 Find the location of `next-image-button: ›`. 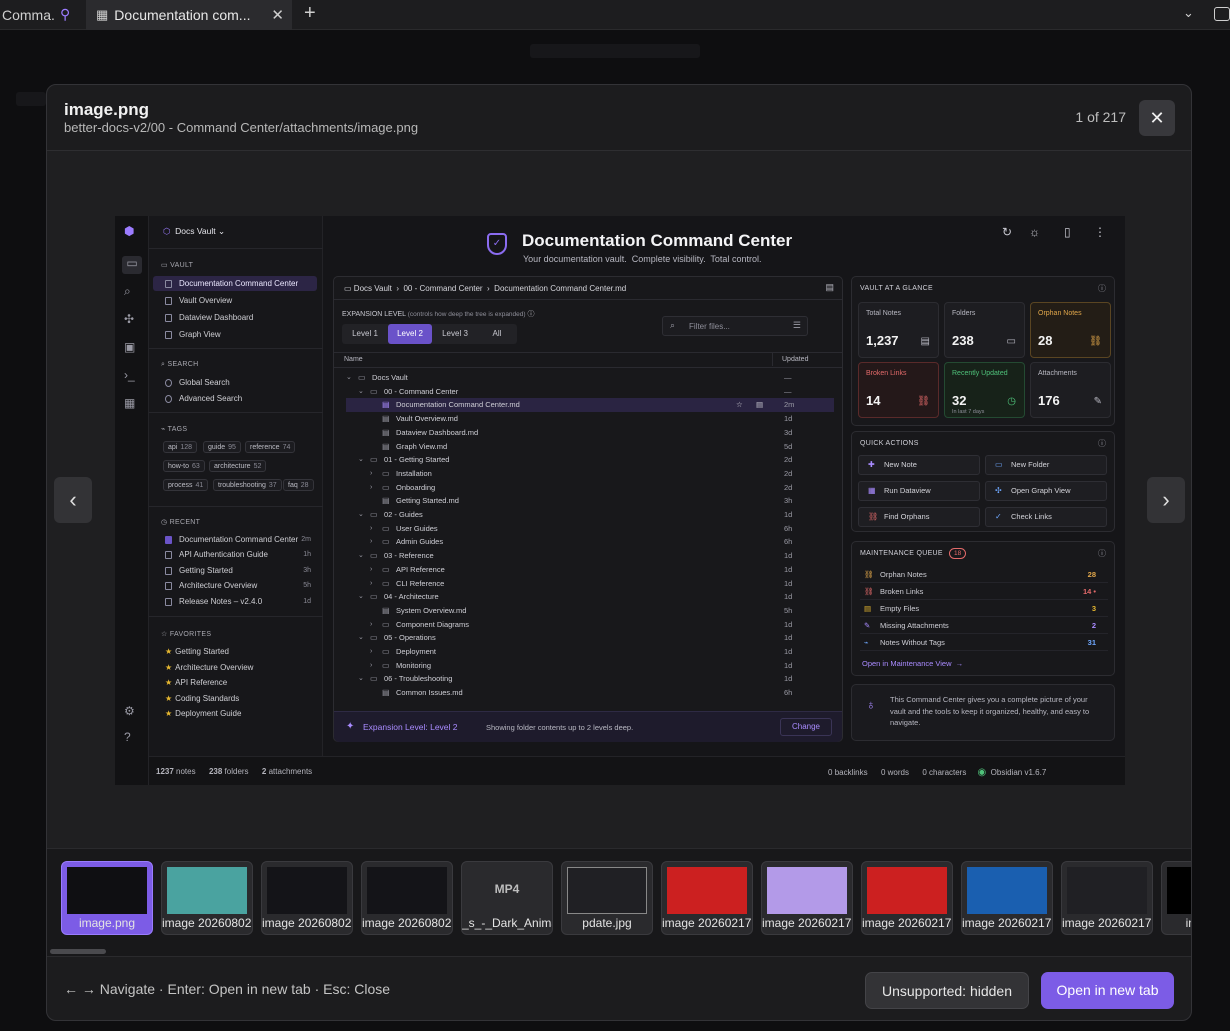

next-image-button: › is located at coordinates (1166, 500).